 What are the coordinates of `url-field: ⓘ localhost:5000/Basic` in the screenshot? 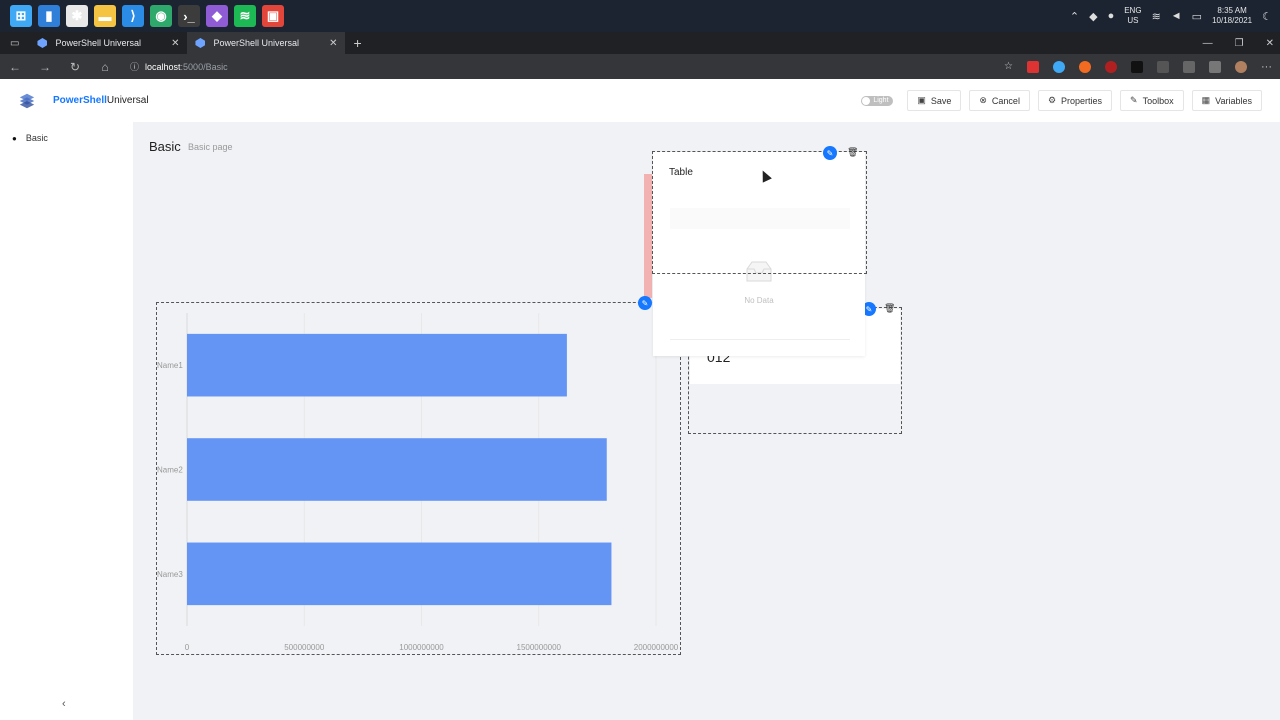 It's located at (179, 66).